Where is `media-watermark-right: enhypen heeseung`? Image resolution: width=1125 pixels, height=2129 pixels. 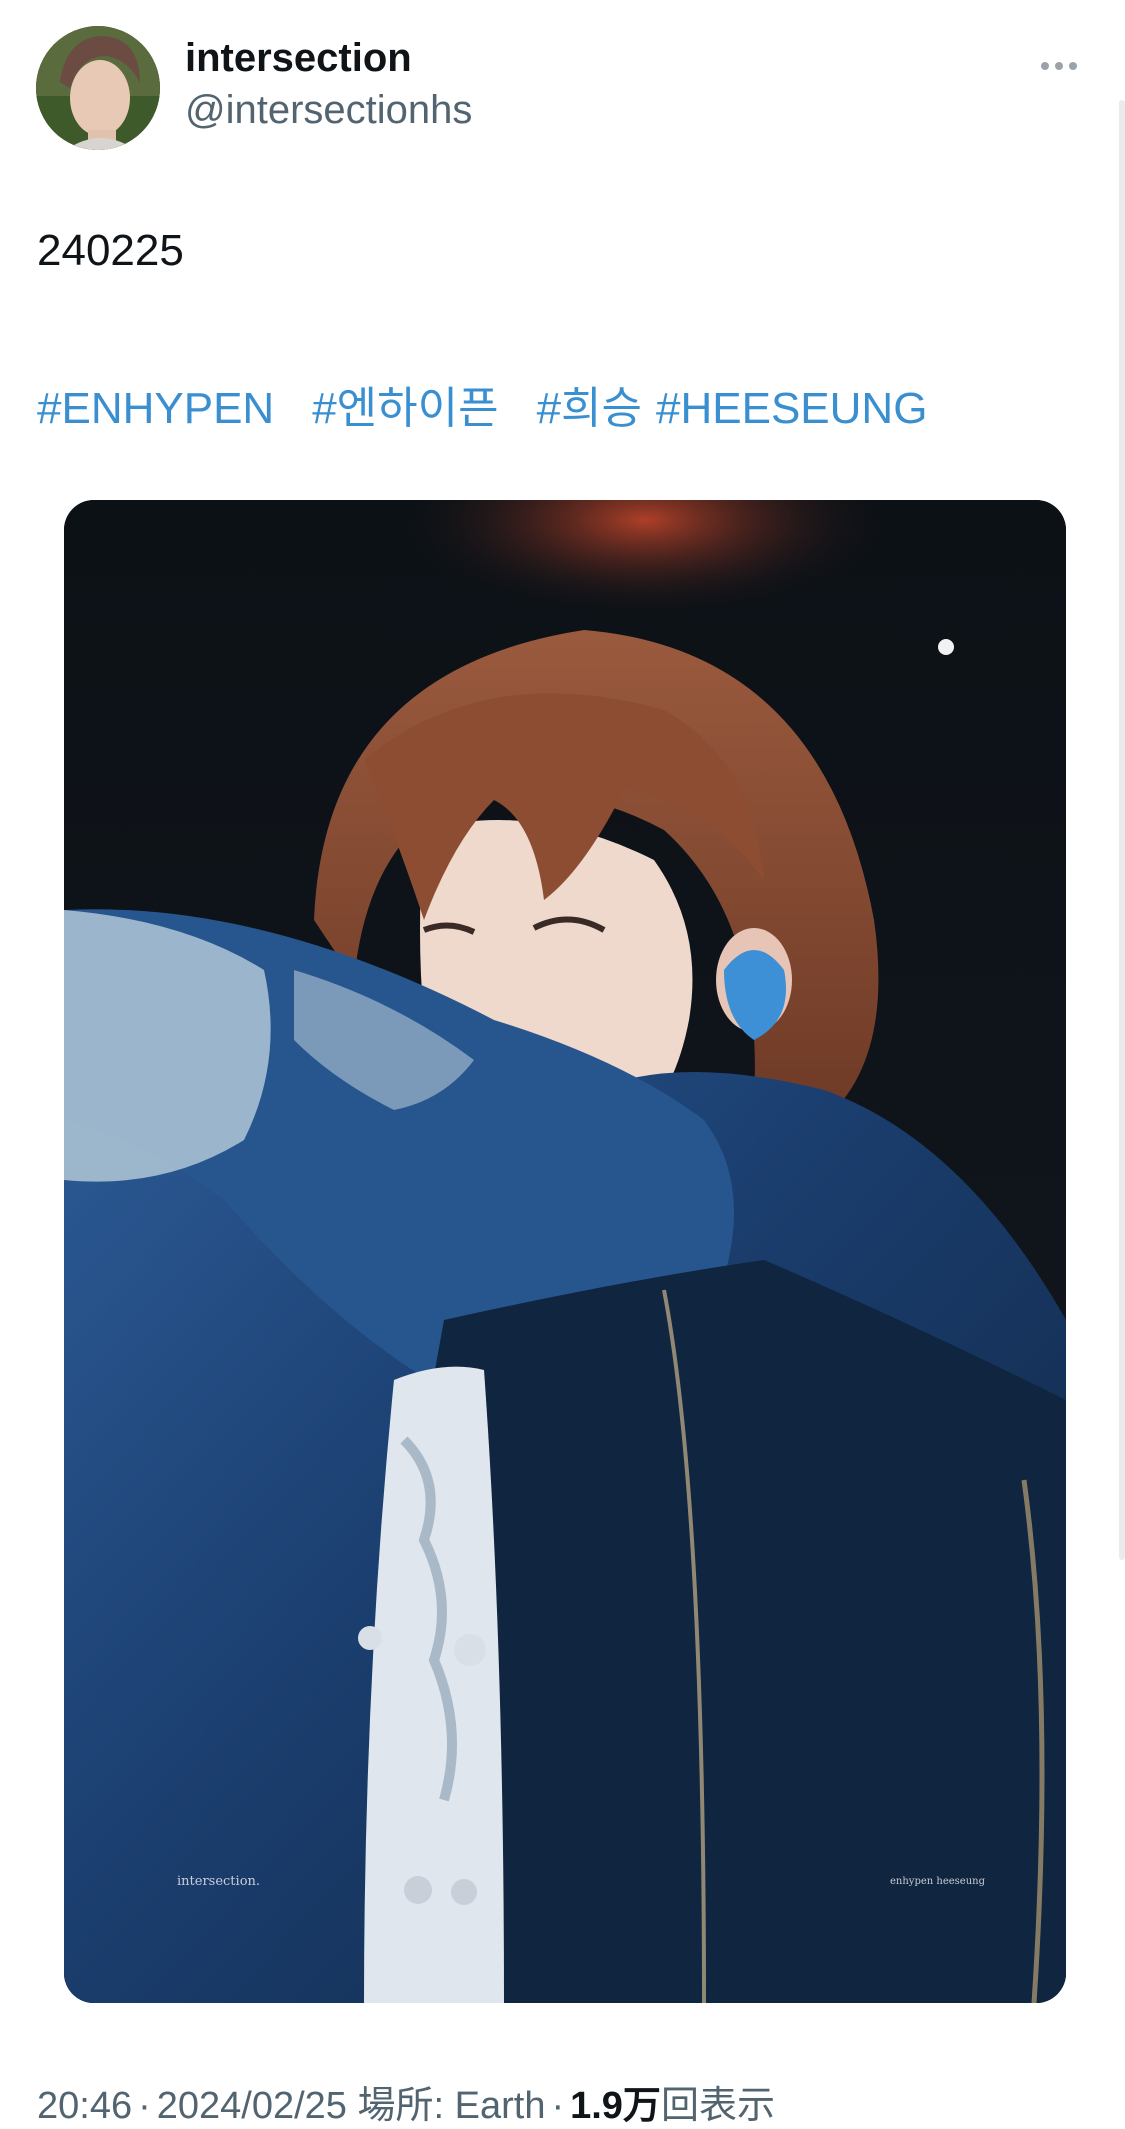 media-watermark-right: enhypen heeseung is located at coordinates (937, 1881).